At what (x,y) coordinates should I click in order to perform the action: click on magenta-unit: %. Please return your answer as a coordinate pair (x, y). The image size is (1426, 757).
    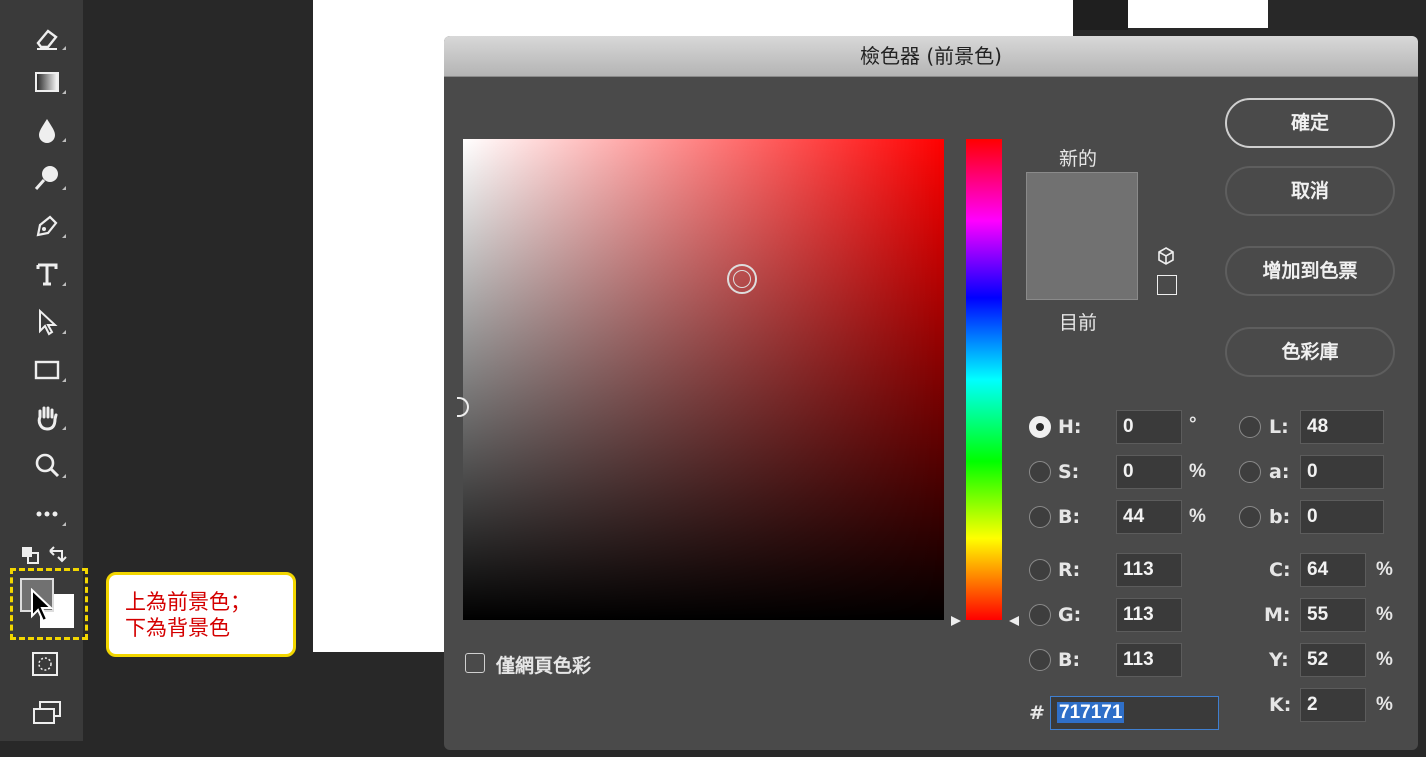
    Looking at the image, I should click on (1384, 614).